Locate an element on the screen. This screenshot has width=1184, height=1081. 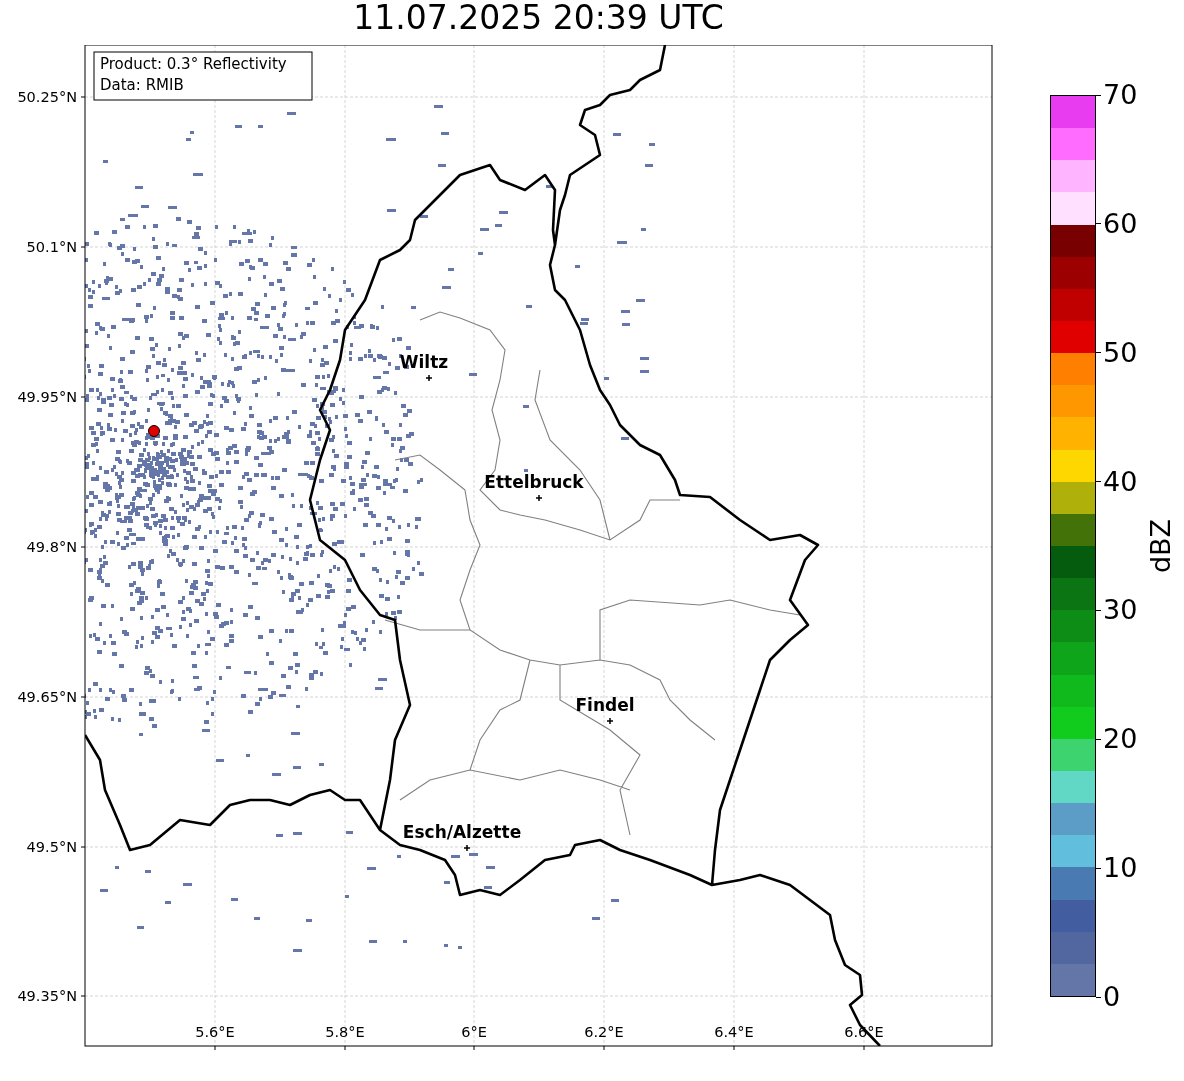
colorbar-tick-label: 20 is located at coordinates (1120, 739).